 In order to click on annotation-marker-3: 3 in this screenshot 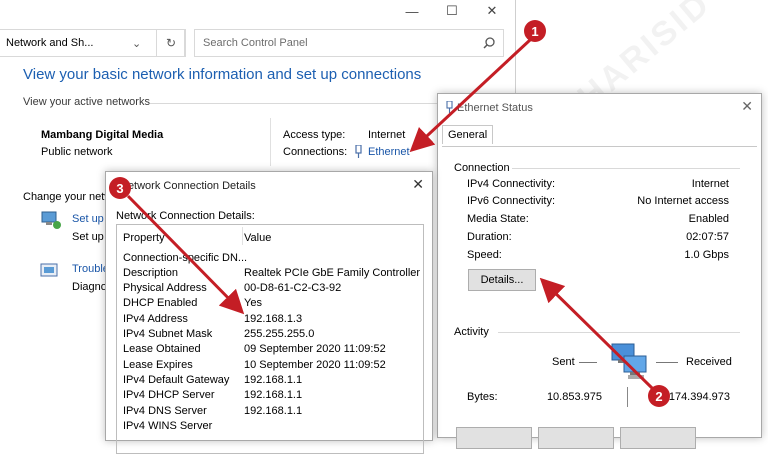, I will do `click(120, 188)`.